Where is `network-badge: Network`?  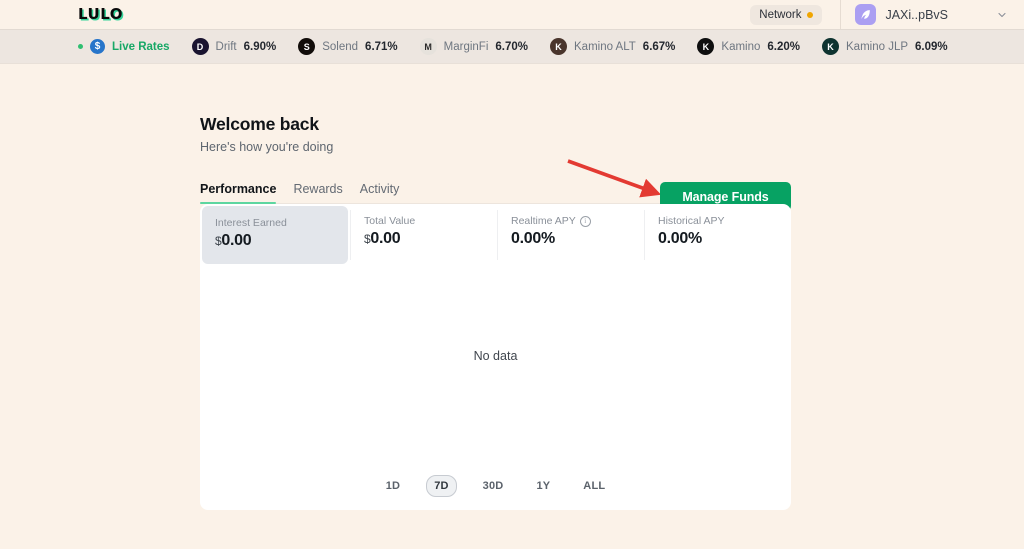
network-badge: Network is located at coordinates (786, 14).